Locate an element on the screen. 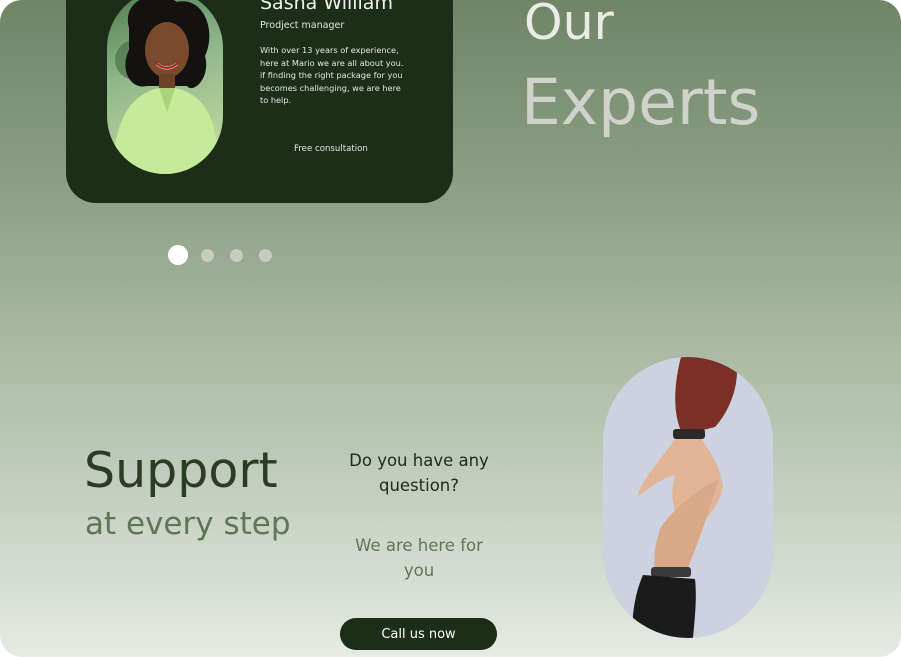 The width and height of the screenshot is (901, 657). expert-name: Sasha William is located at coordinates (326, 7).